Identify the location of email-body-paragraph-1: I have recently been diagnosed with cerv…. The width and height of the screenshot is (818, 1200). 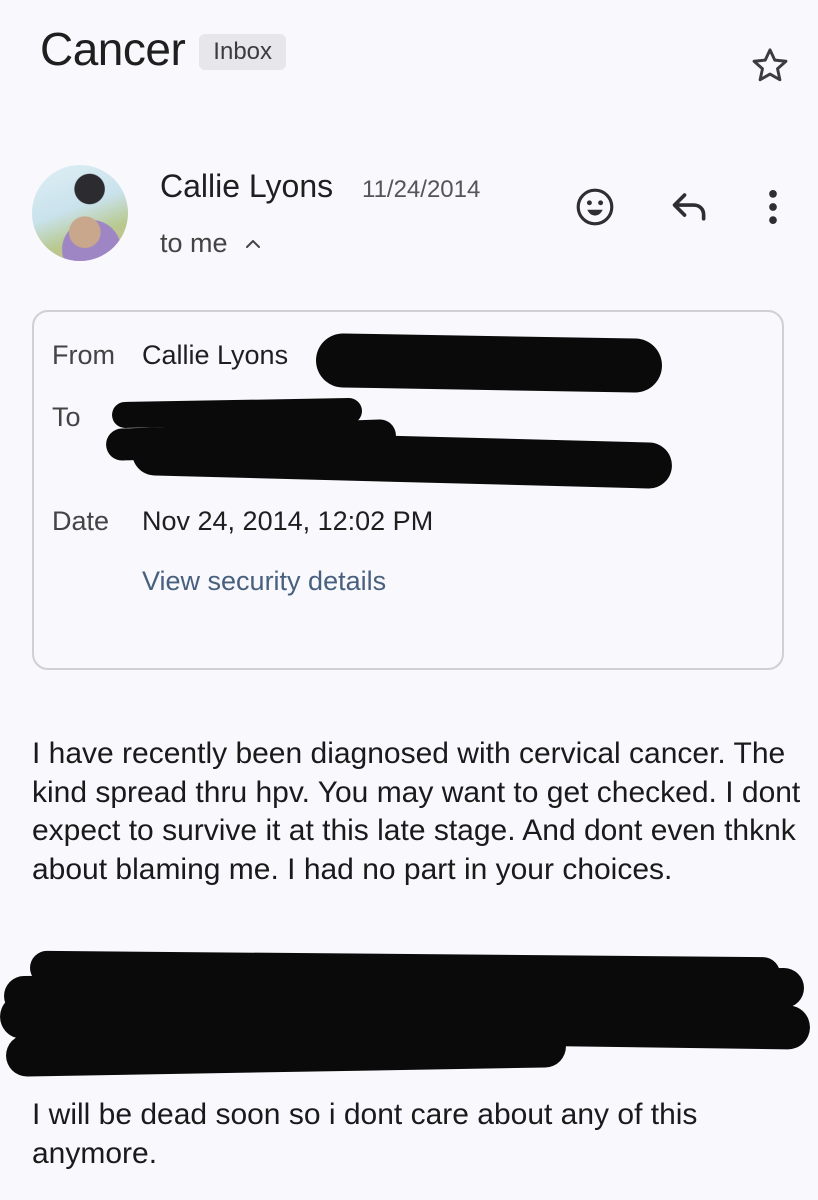
(416, 811).